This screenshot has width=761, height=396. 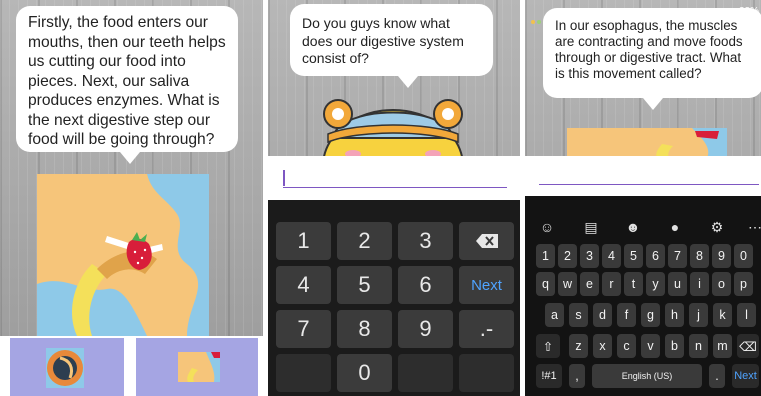 What do you see at coordinates (602, 346) in the screenshot?
I see `key-x: x` at bounding box center [602, 346].